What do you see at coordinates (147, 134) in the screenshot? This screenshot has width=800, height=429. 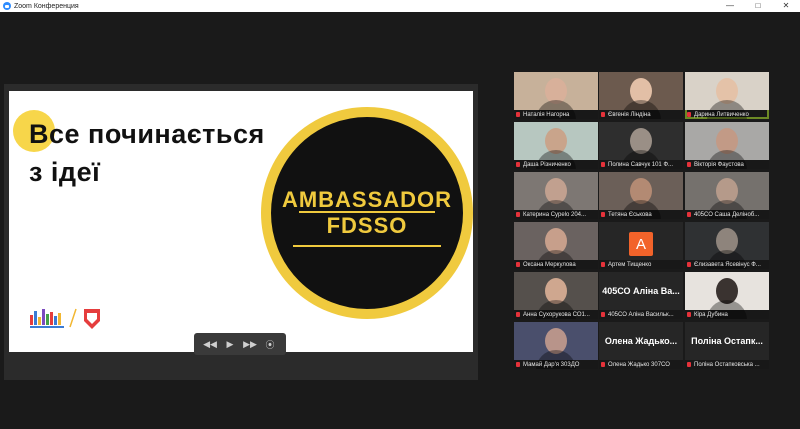 I see `slide-heading-line1: Все починається` at bounding box center [147, 134].